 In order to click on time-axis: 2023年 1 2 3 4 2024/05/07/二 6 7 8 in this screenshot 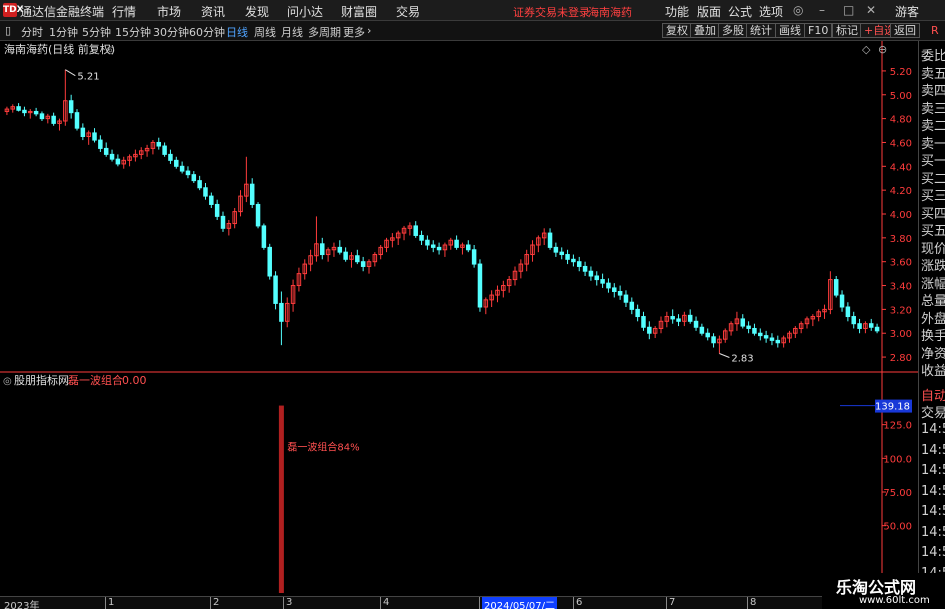, I will do `click(472, 602)`.